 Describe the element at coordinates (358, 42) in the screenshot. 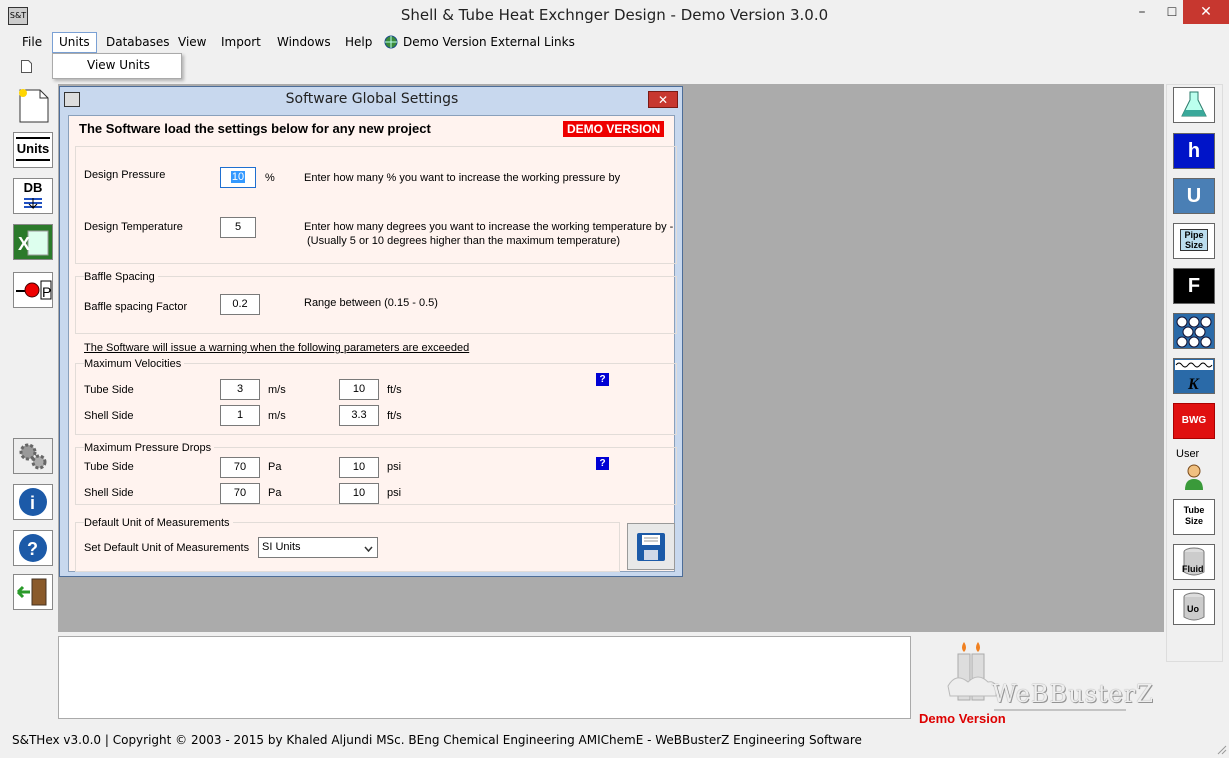

I see `menu-help: Help` at that location.